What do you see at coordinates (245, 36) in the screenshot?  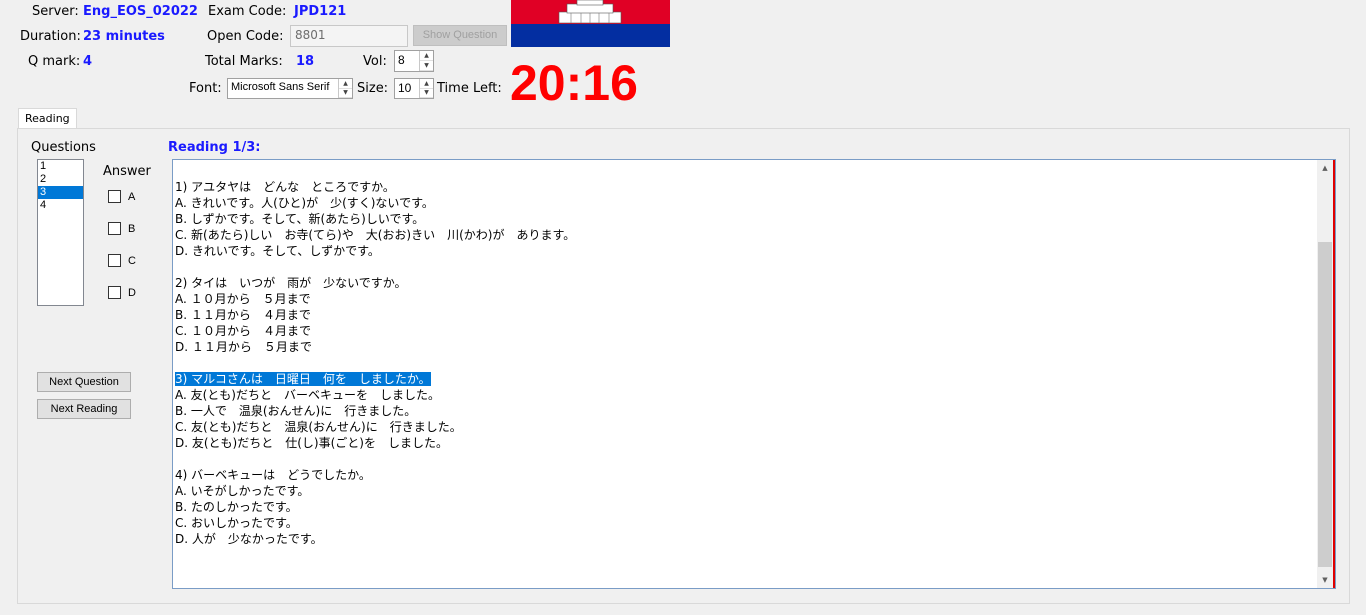 I see `open-code-label: Open Code:` at bounding box center [245, 36].